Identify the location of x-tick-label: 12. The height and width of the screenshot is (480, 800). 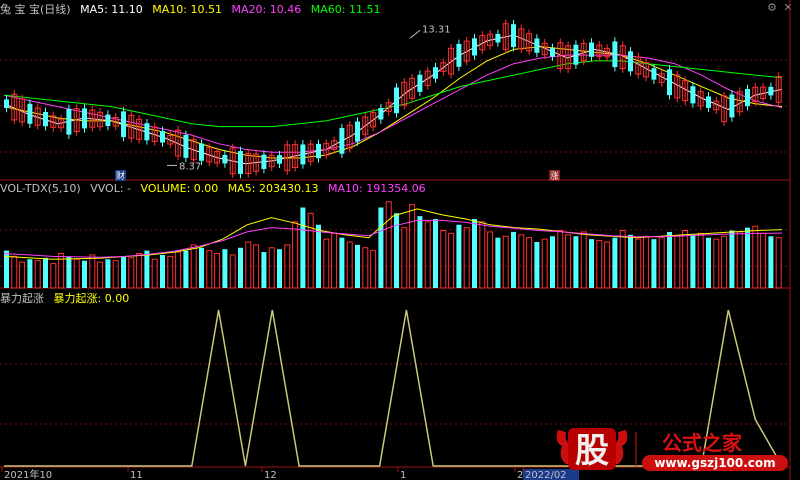
(270, 475).